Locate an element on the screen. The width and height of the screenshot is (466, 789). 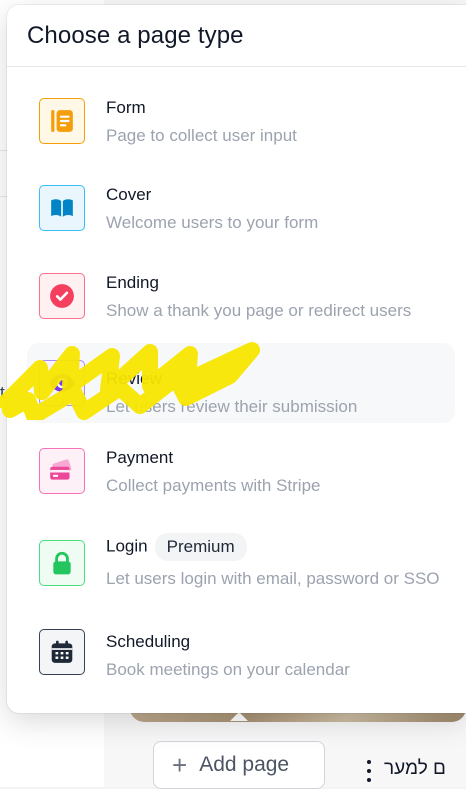
plus-icon: + is located at coordinates (180, 765).